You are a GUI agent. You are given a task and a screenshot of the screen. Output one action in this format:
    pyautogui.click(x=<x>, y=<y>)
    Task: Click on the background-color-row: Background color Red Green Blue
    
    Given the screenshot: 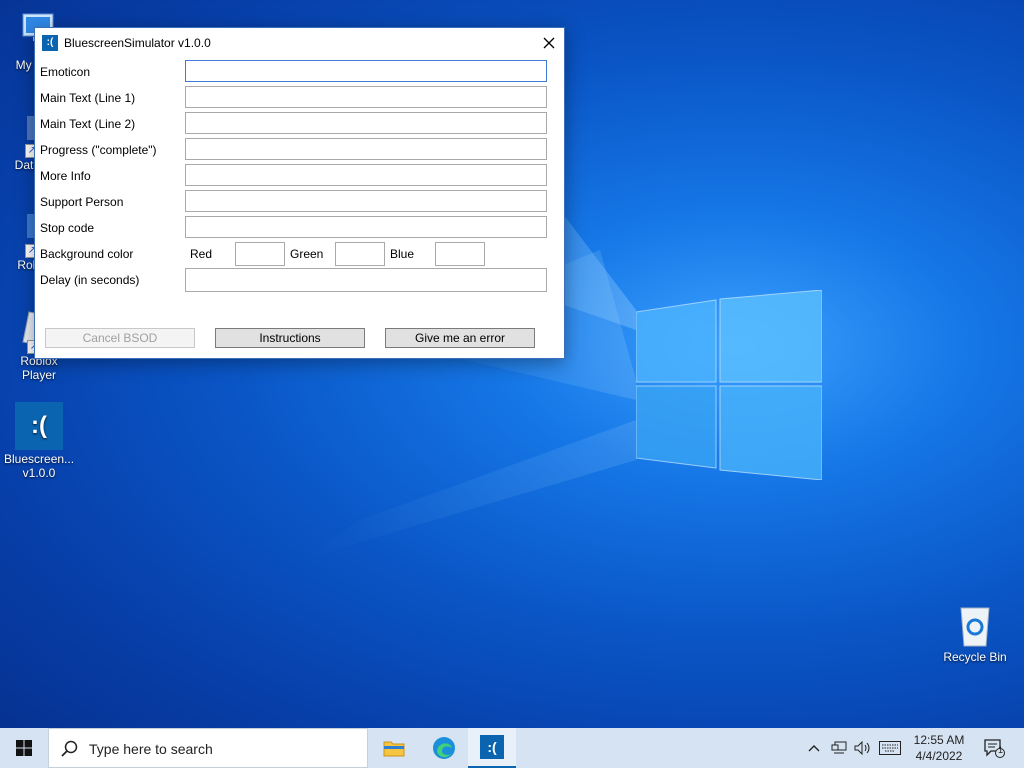 What is the action you would take?
    pyautogui.click(x=299, y=253)
    